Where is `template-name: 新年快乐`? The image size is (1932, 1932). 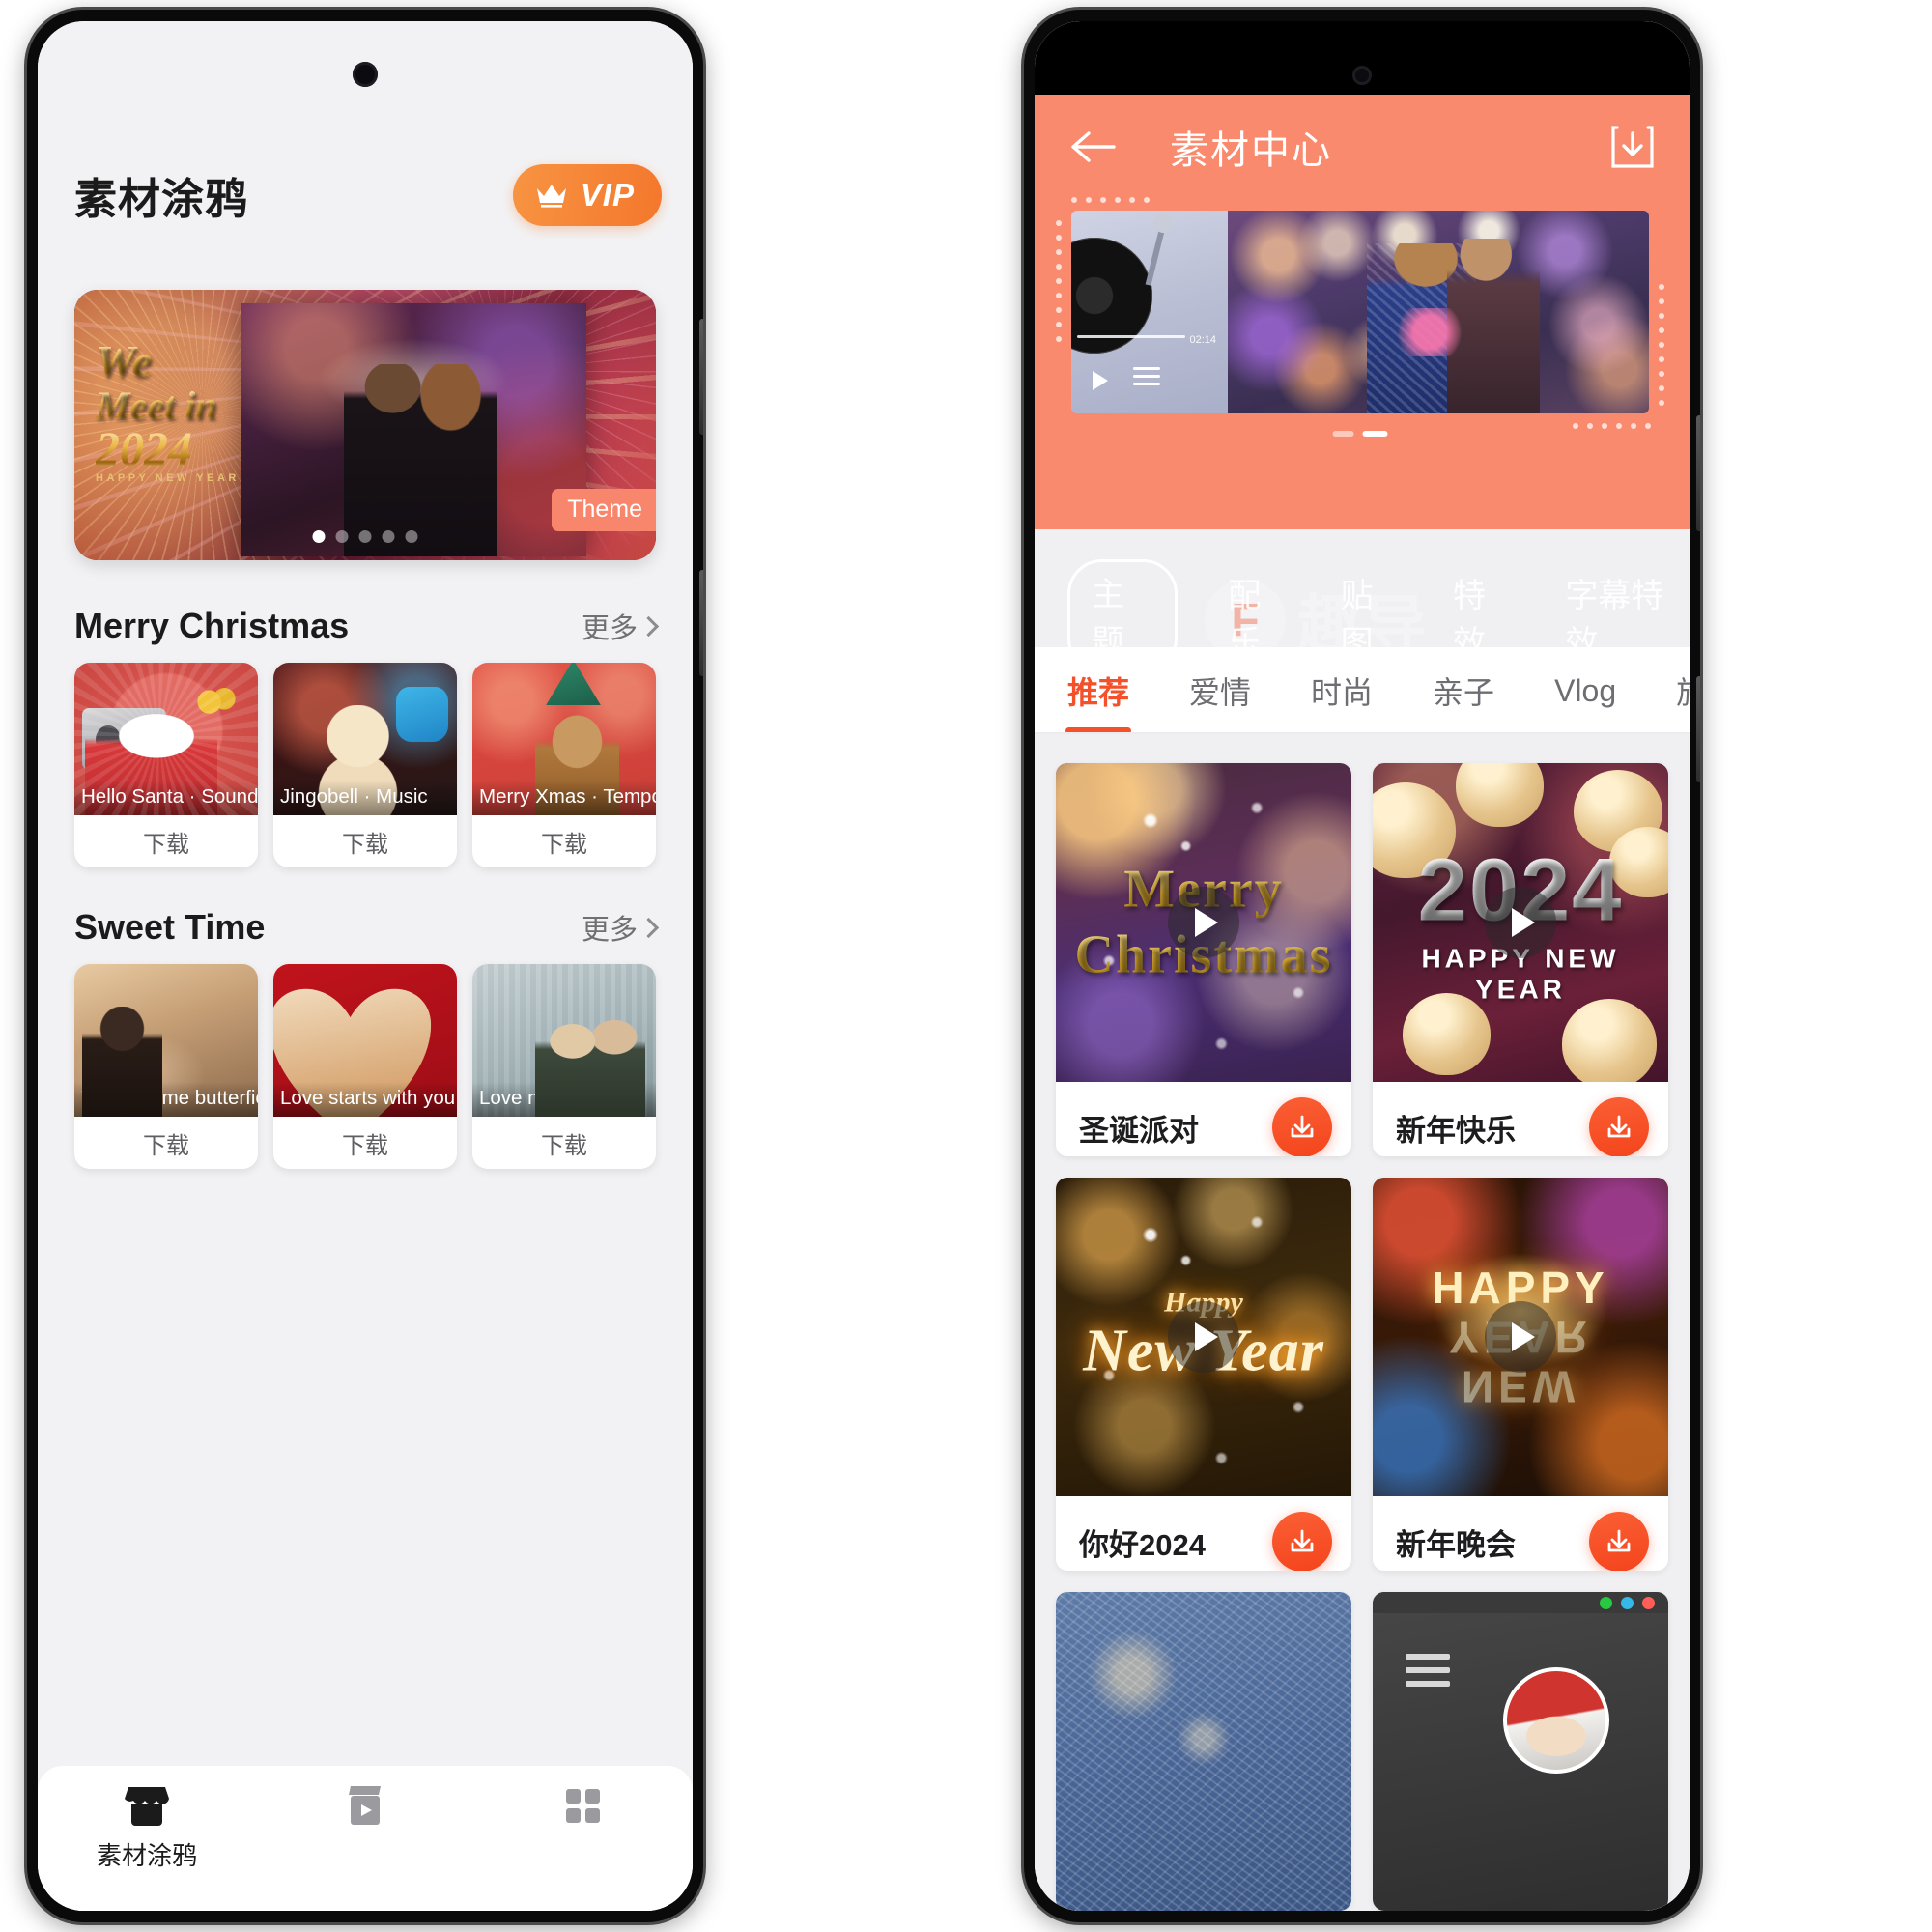 template-name: 新年快乐 is located at coordinates (1456, 1130).